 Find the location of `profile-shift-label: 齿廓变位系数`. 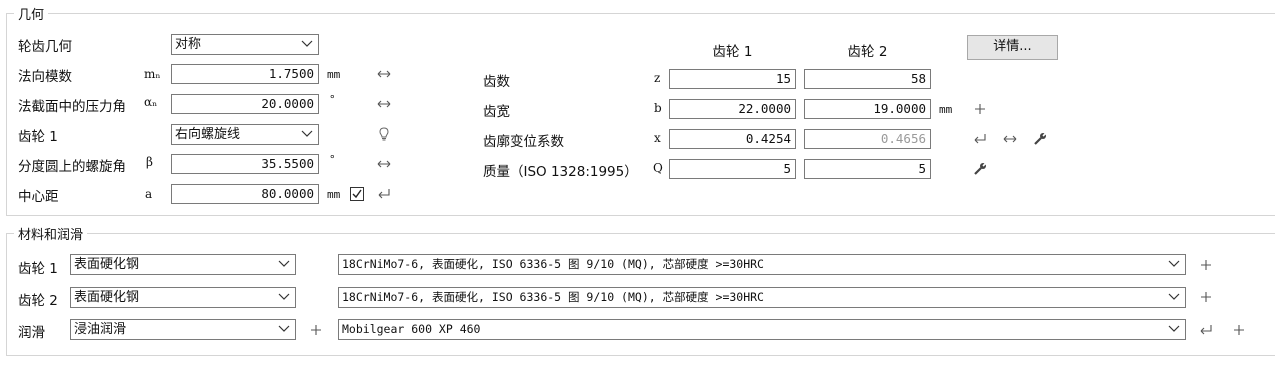

profile-shift-label: 齿廓变位系数 is located at coordinates (523, 142).